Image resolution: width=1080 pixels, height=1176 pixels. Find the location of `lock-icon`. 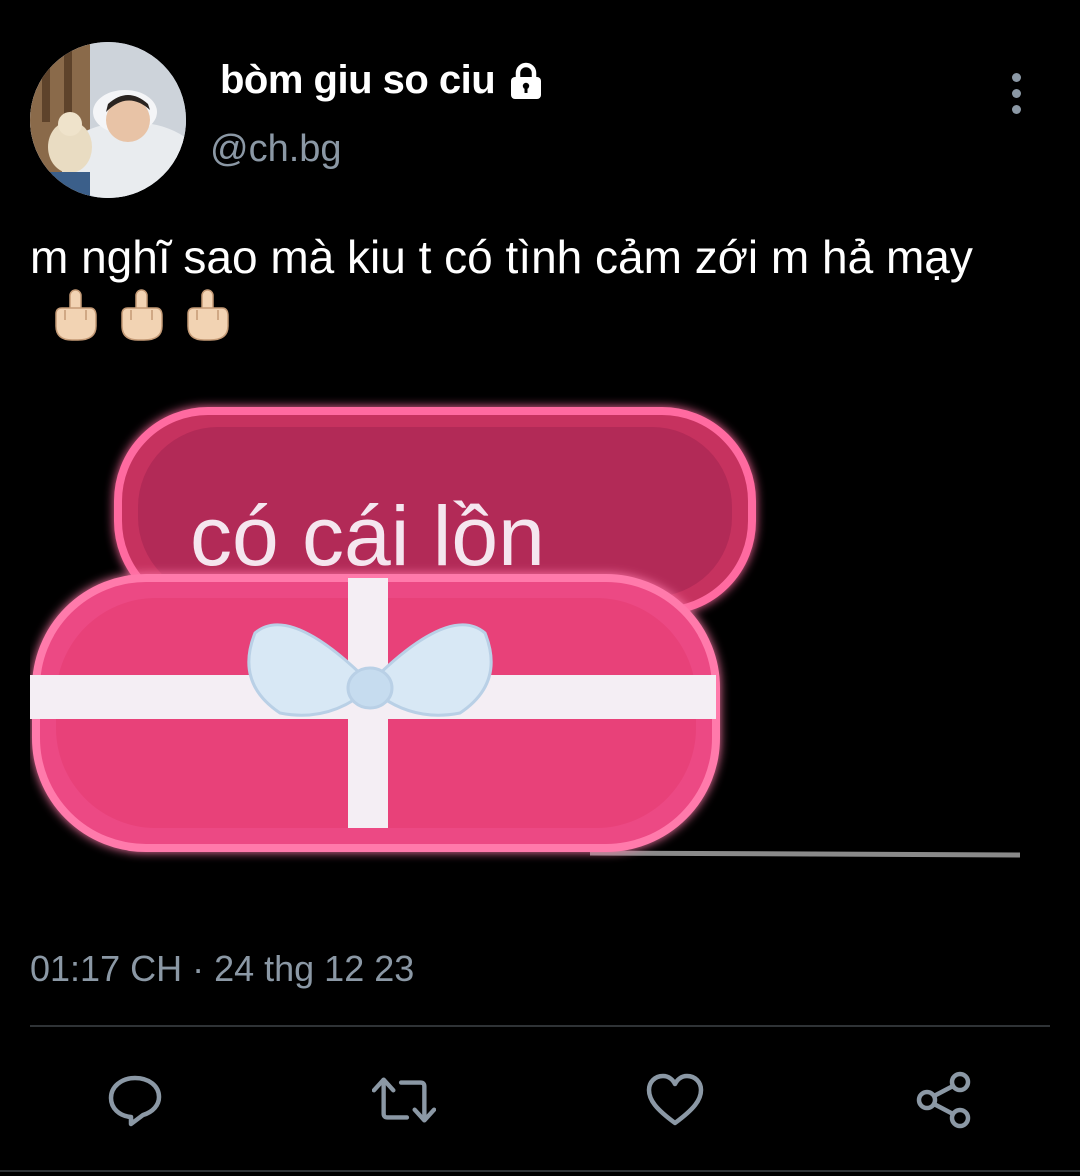

lock-icon is located at coordinates (526, 81).